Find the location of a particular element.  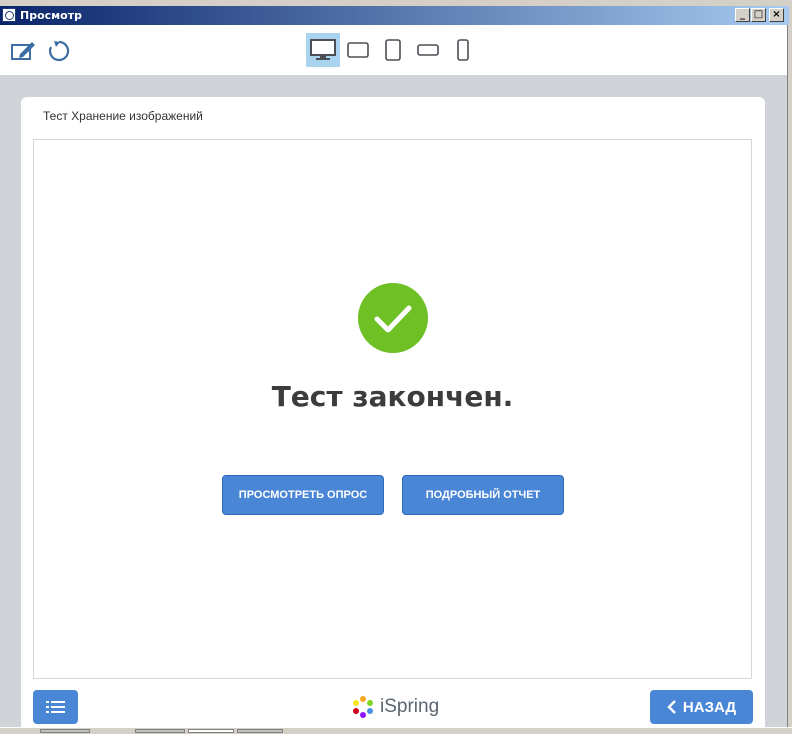

phone-landscape-icon is located at coordinates (428, 50).